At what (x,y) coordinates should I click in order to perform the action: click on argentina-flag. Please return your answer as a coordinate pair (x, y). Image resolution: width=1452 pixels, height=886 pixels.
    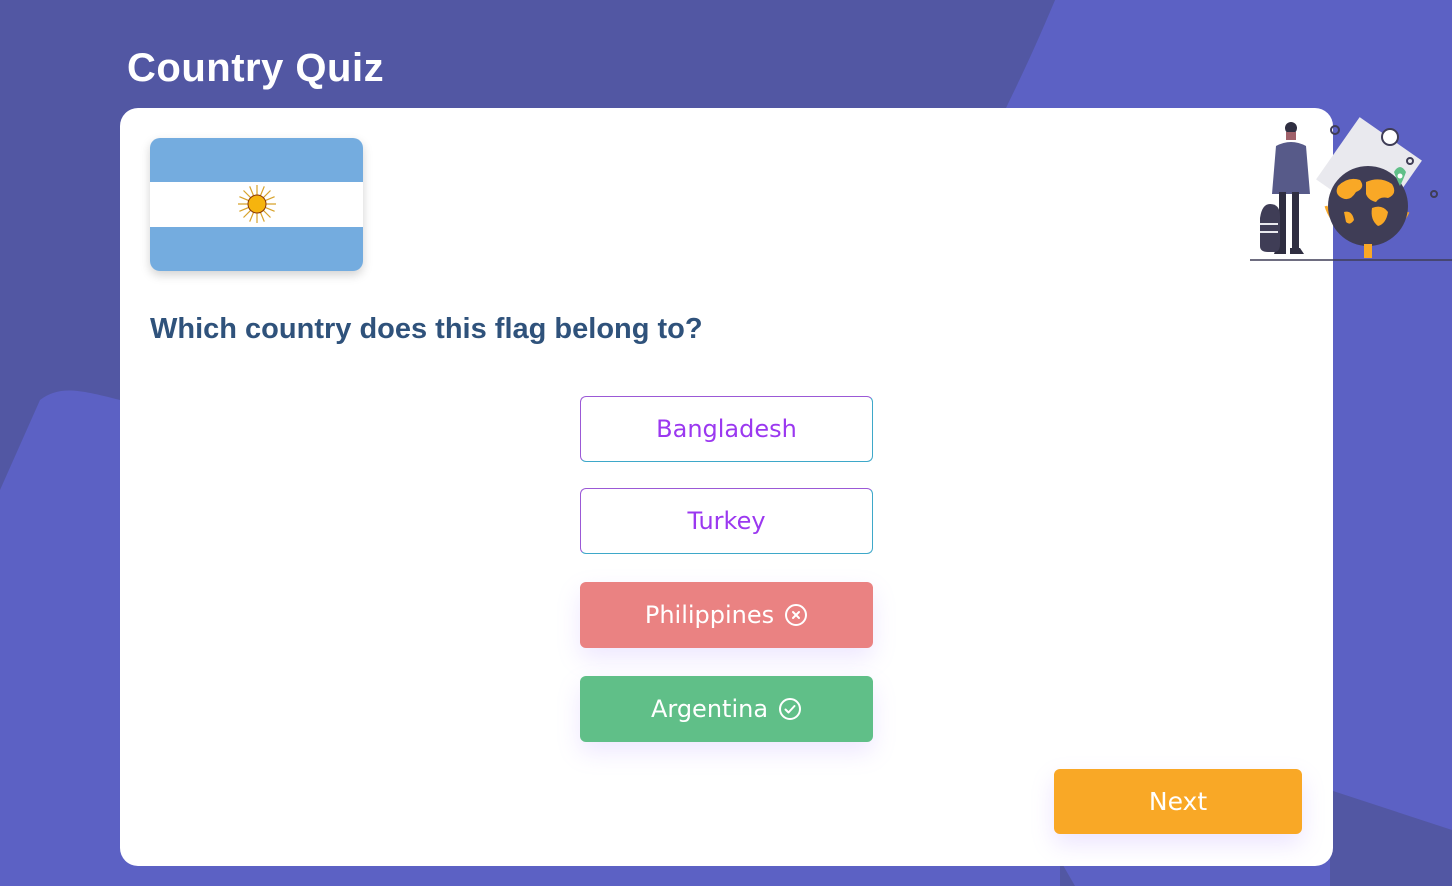
    Looking at the image, I should click on (256, 204).